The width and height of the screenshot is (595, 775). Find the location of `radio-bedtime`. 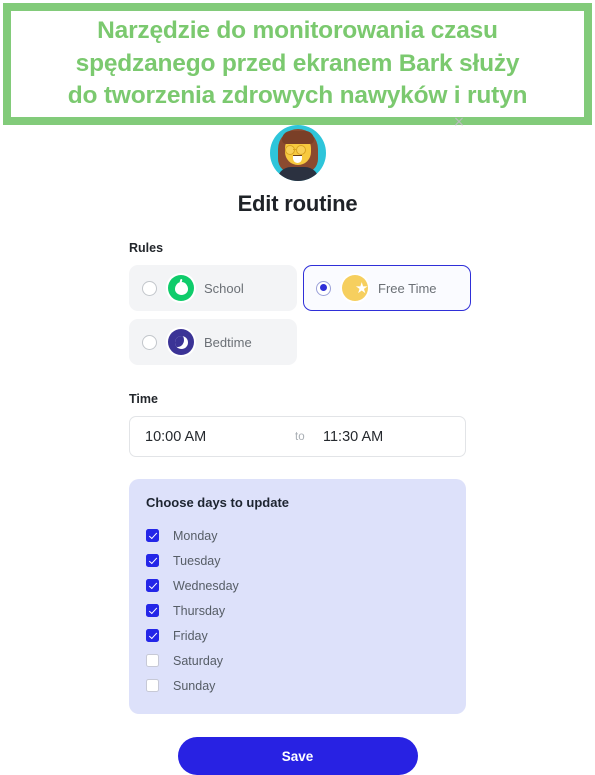

radio-bedtime is located at coordinates (149, 342).